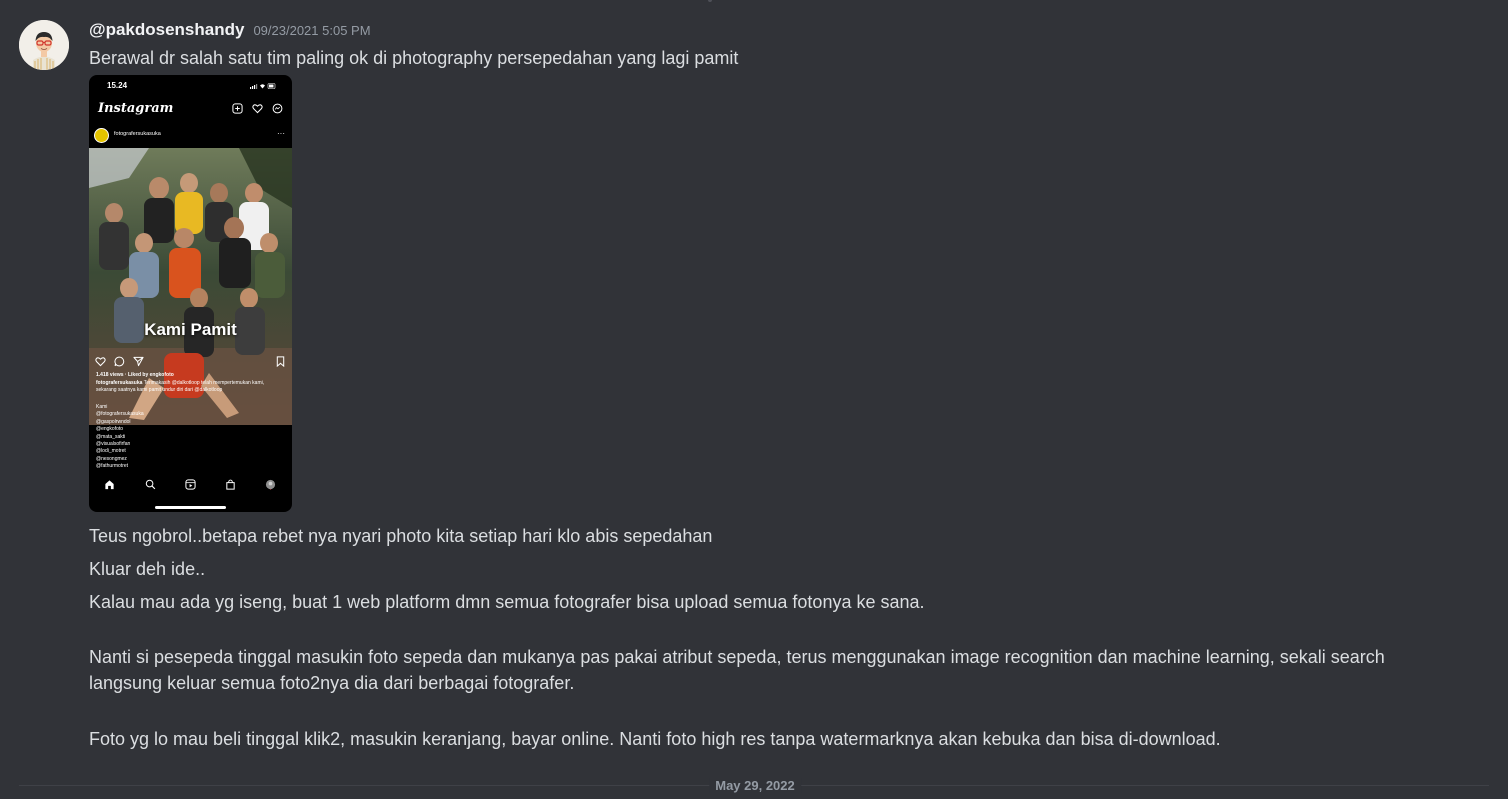 The height and width of the screenshot is (799, 1508). I want to click on message-timestamp: 09/23/2021 5:05 PM, so click(311, 30).